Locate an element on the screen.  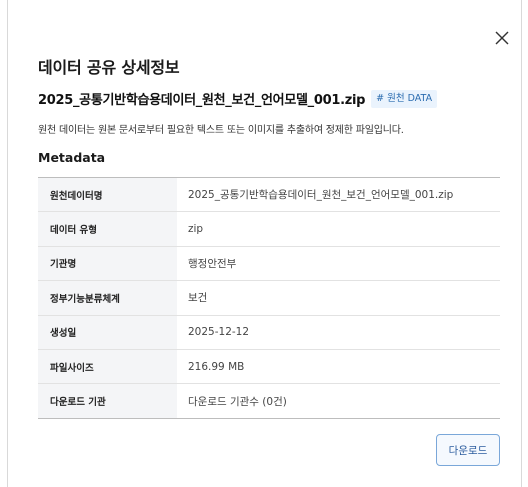
metadata-key: 다운로드 기관 is located at coordinates (107, 401).